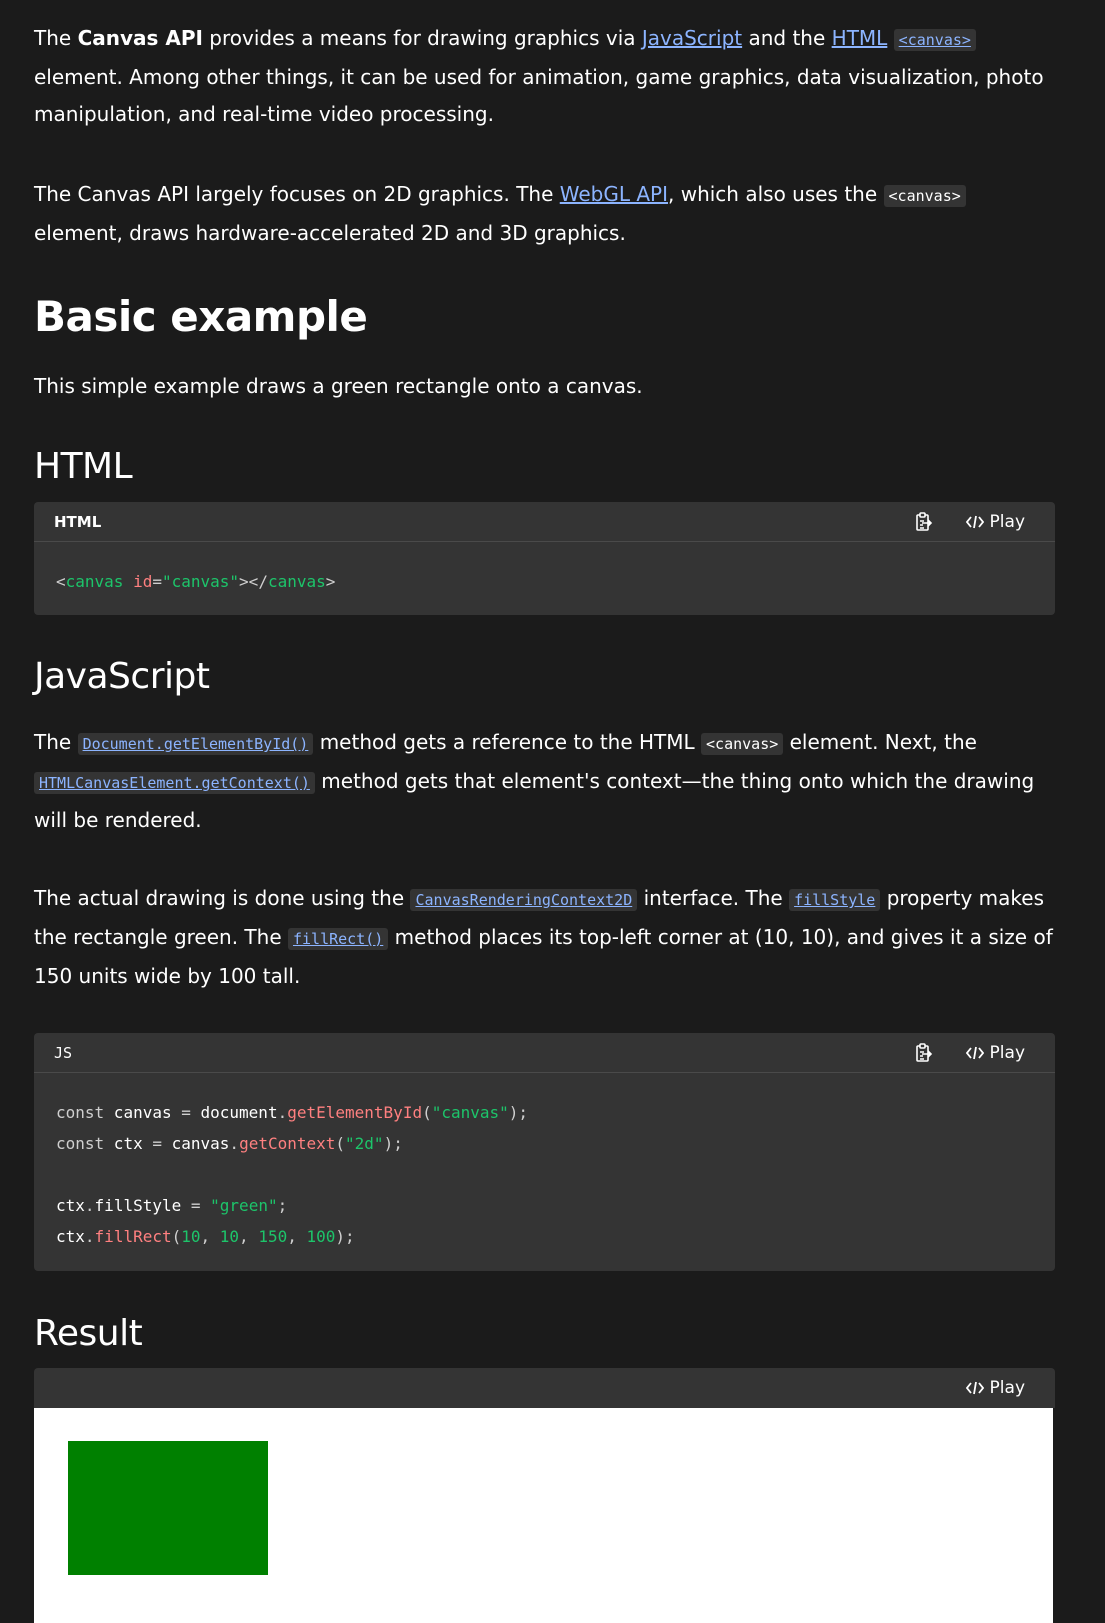 Image resolution: width=1105 pixels, height=1623 pixels. I want to click on canvasrenderingcontext2d-link: CanvasRenderingContext2D, so click(524, 900).